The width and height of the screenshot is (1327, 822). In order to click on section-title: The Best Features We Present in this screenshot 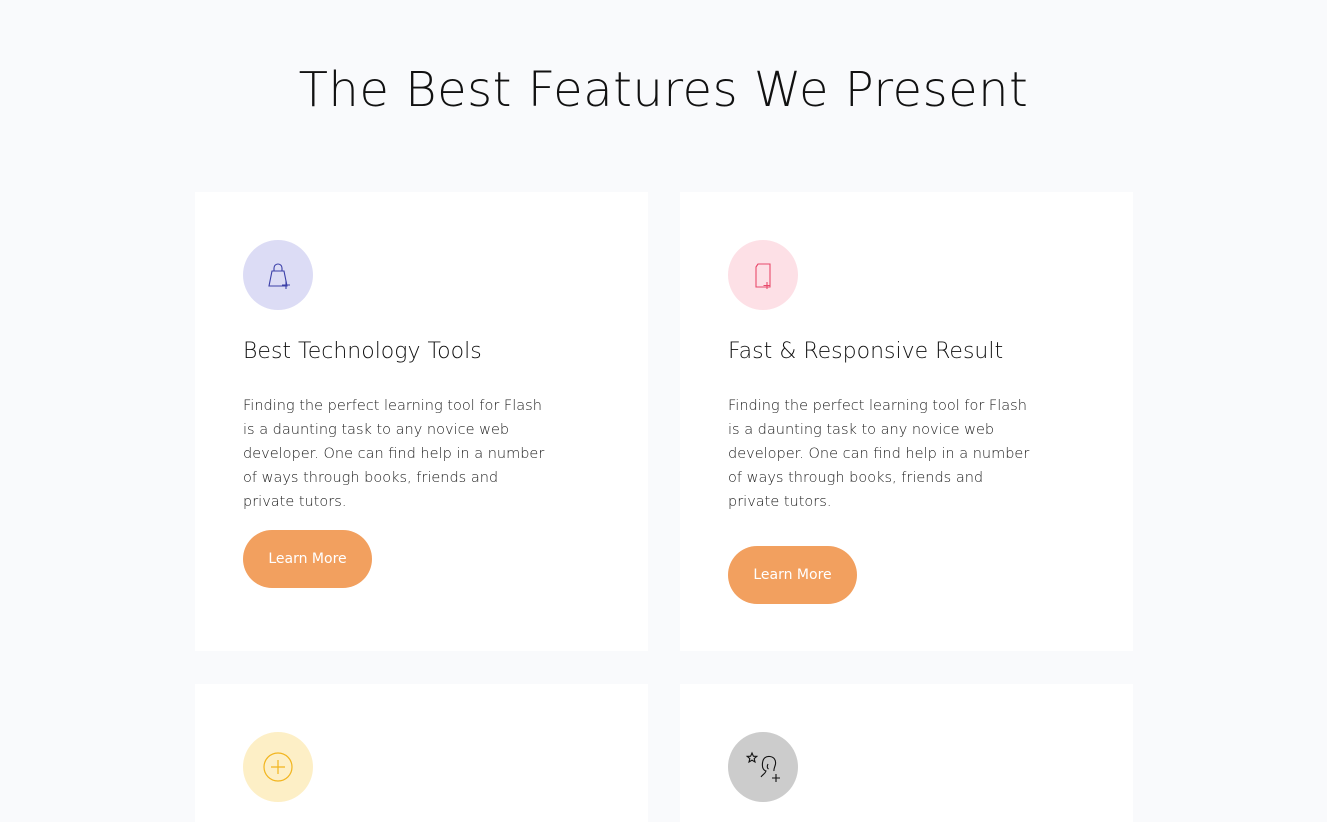, I will do `click(663, 90)`.